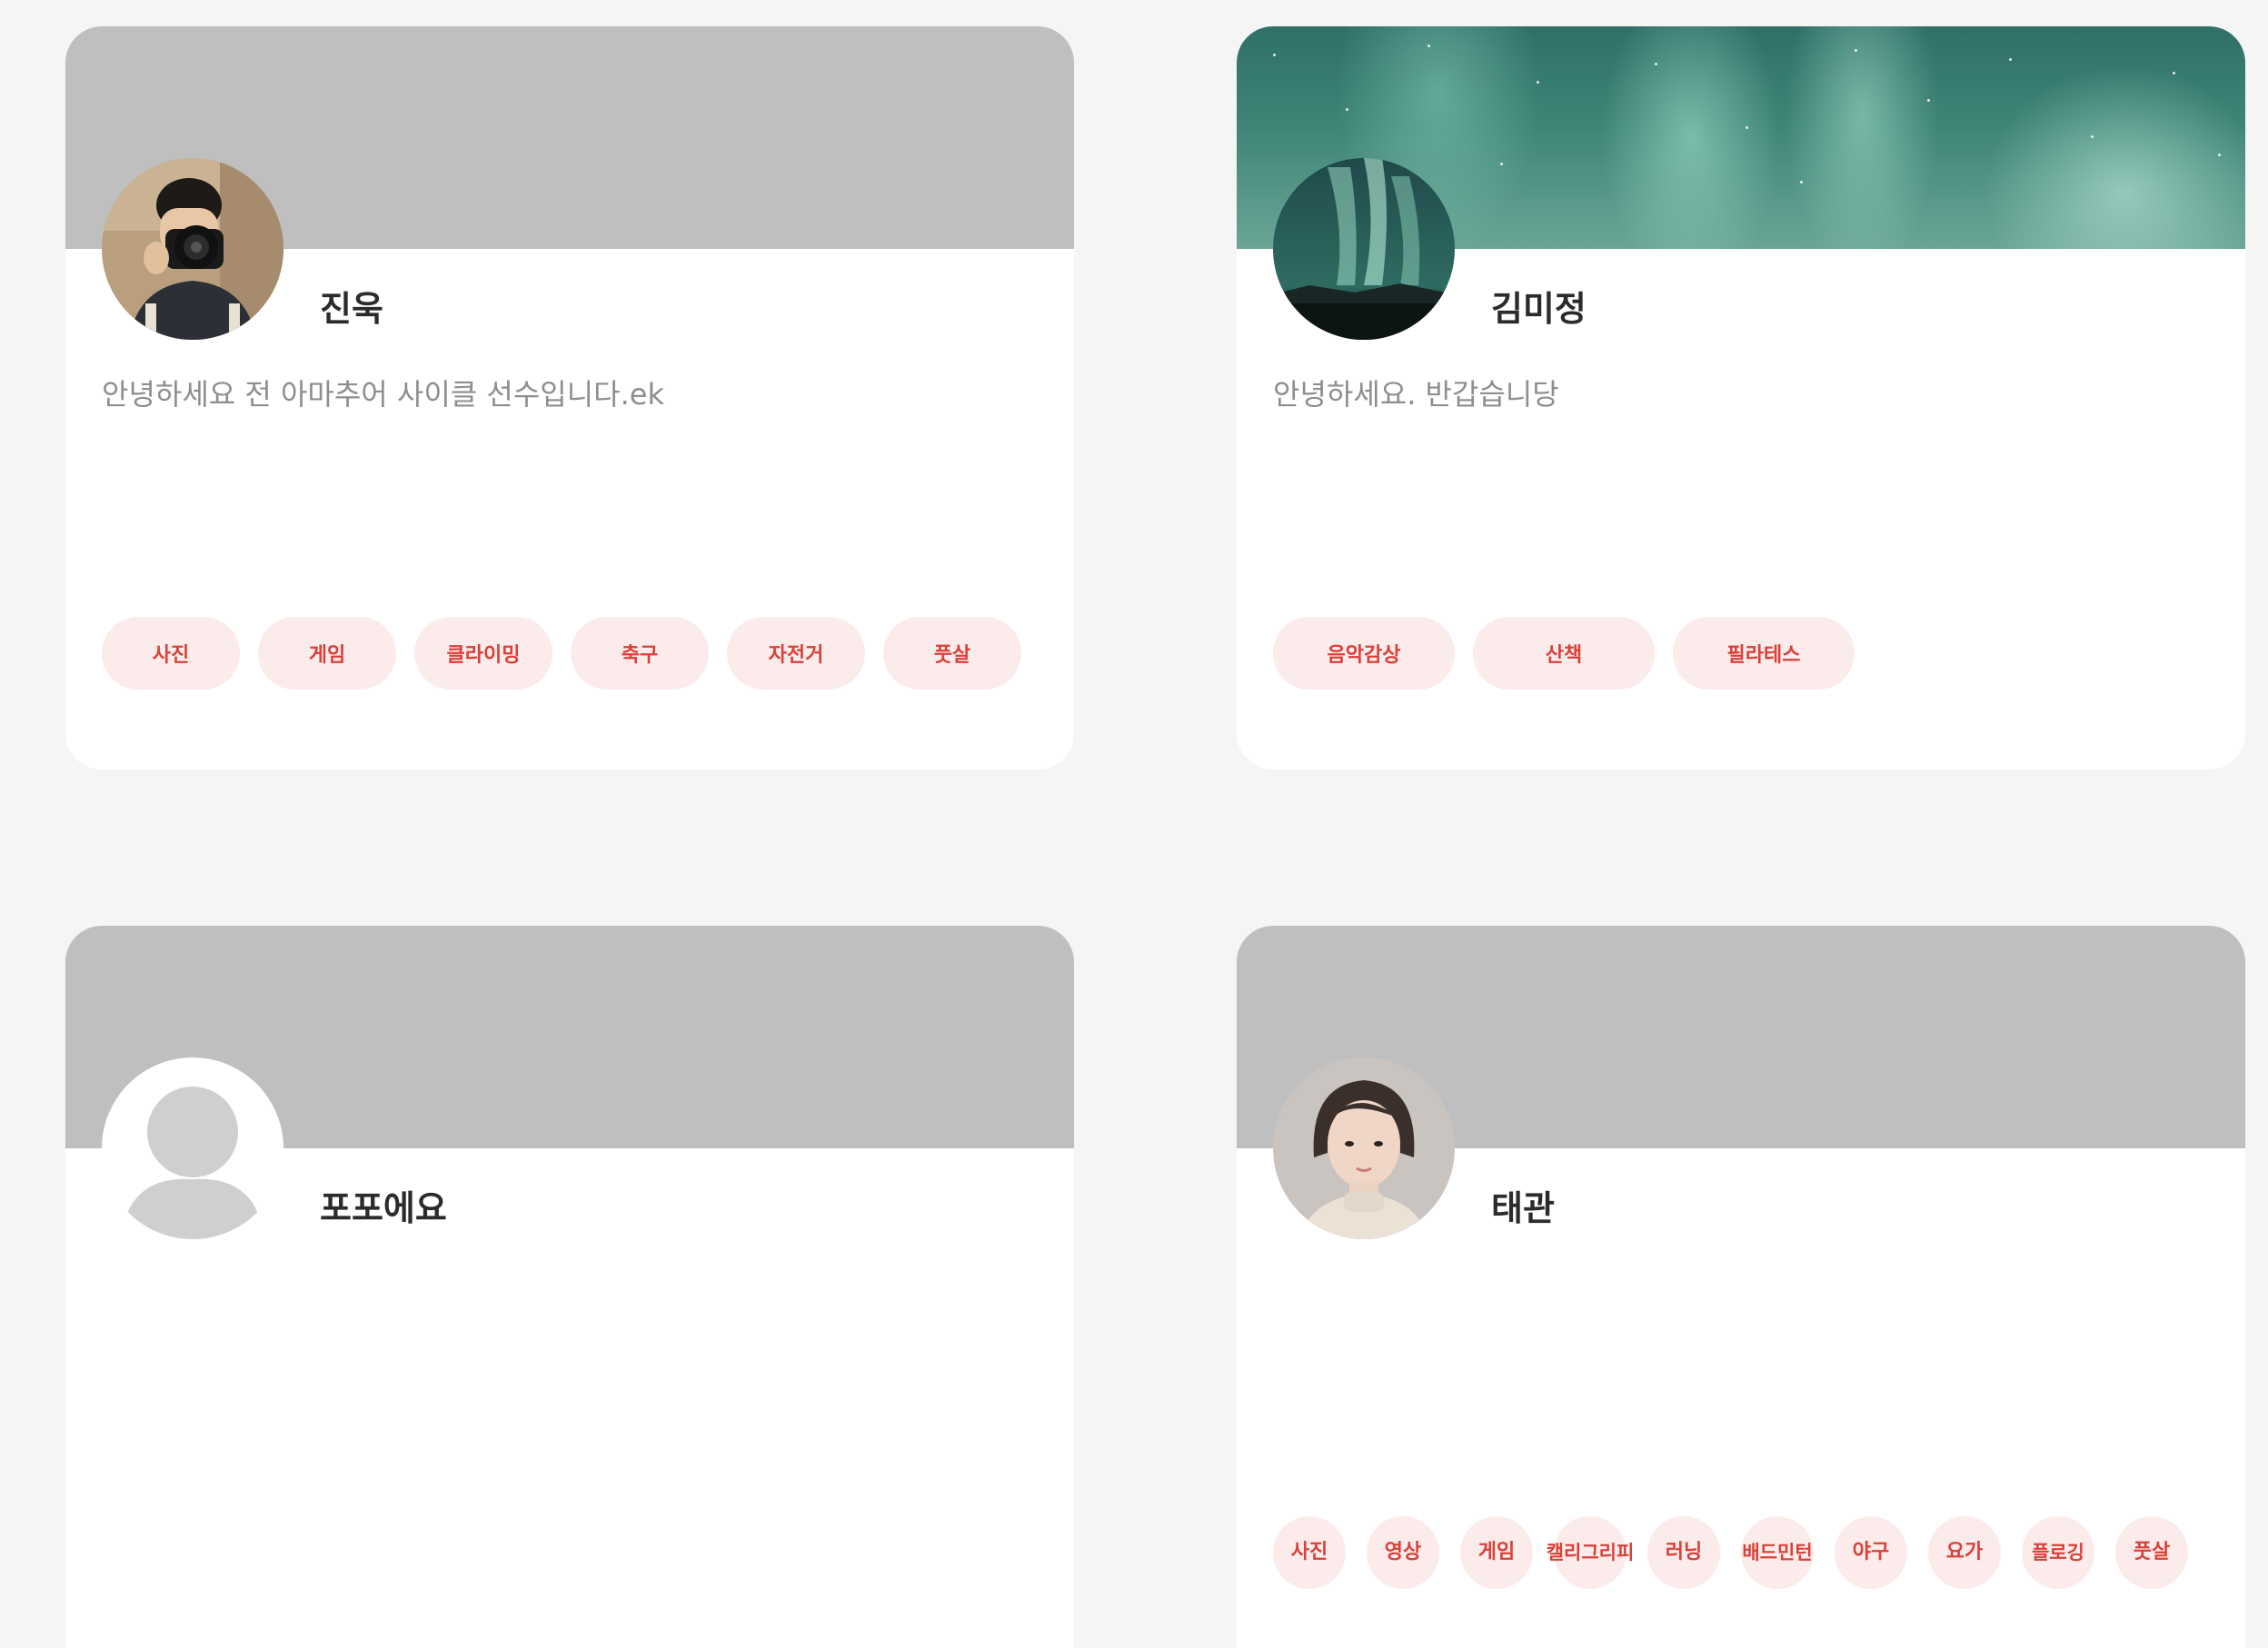  I want to click on profile-bio: 안녕하세요. 반갑습니당, so click(1416, 394).